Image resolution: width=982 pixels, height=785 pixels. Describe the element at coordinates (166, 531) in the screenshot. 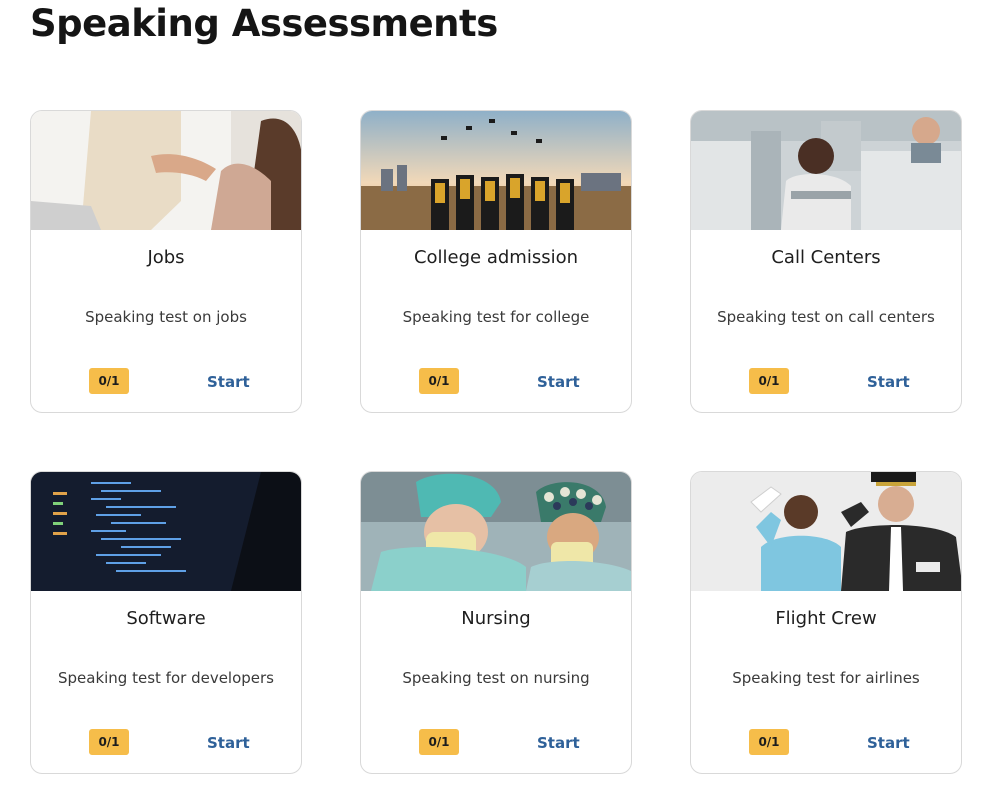

I see `code-screen-photo` at that location.